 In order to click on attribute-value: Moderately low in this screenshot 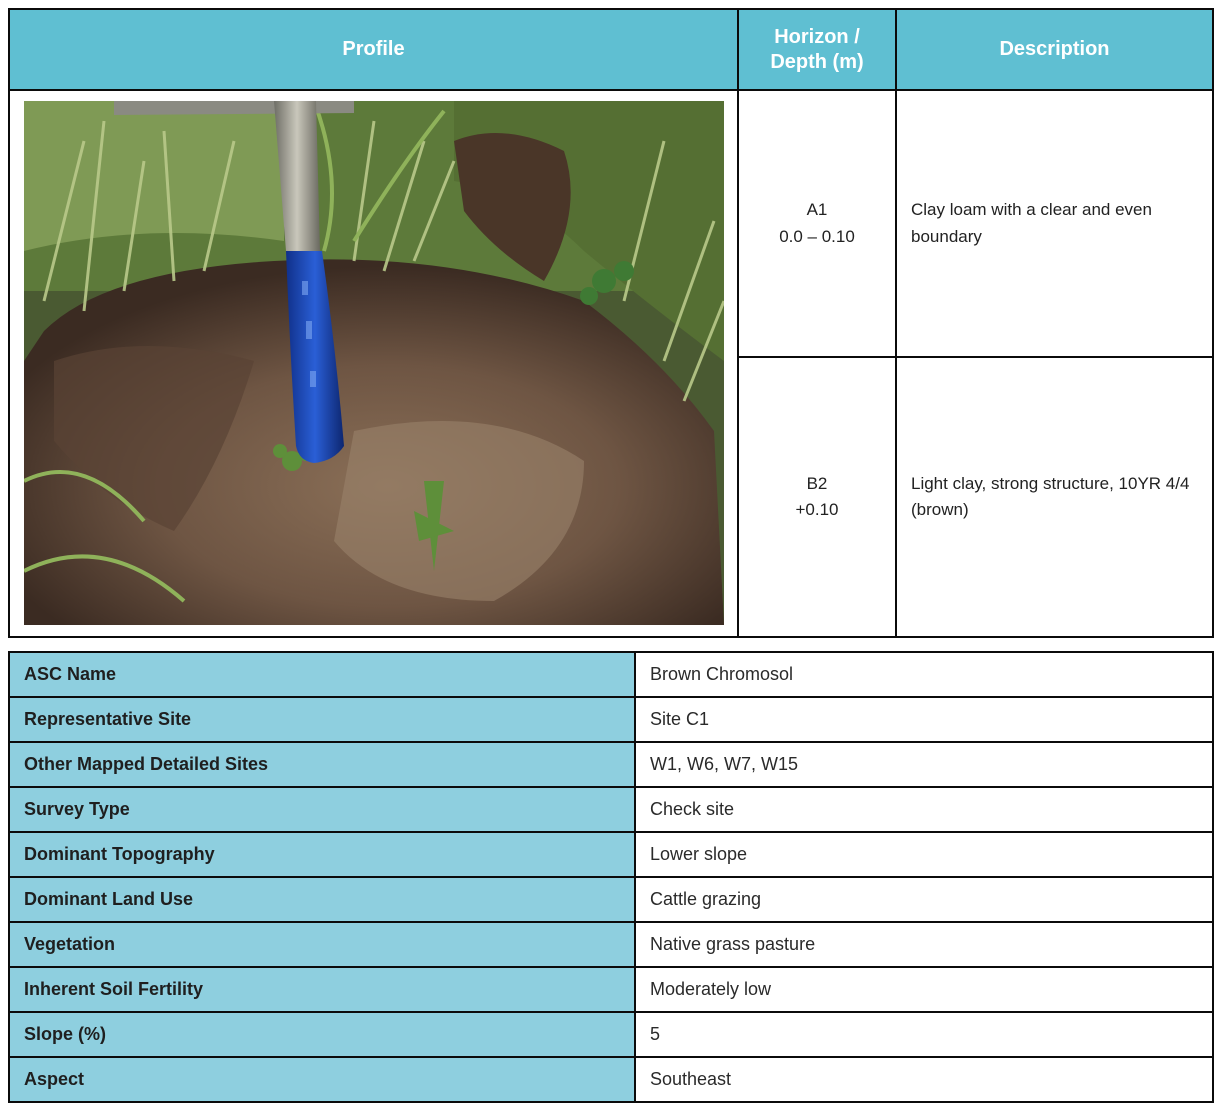, I will do `click(924, 989)`.